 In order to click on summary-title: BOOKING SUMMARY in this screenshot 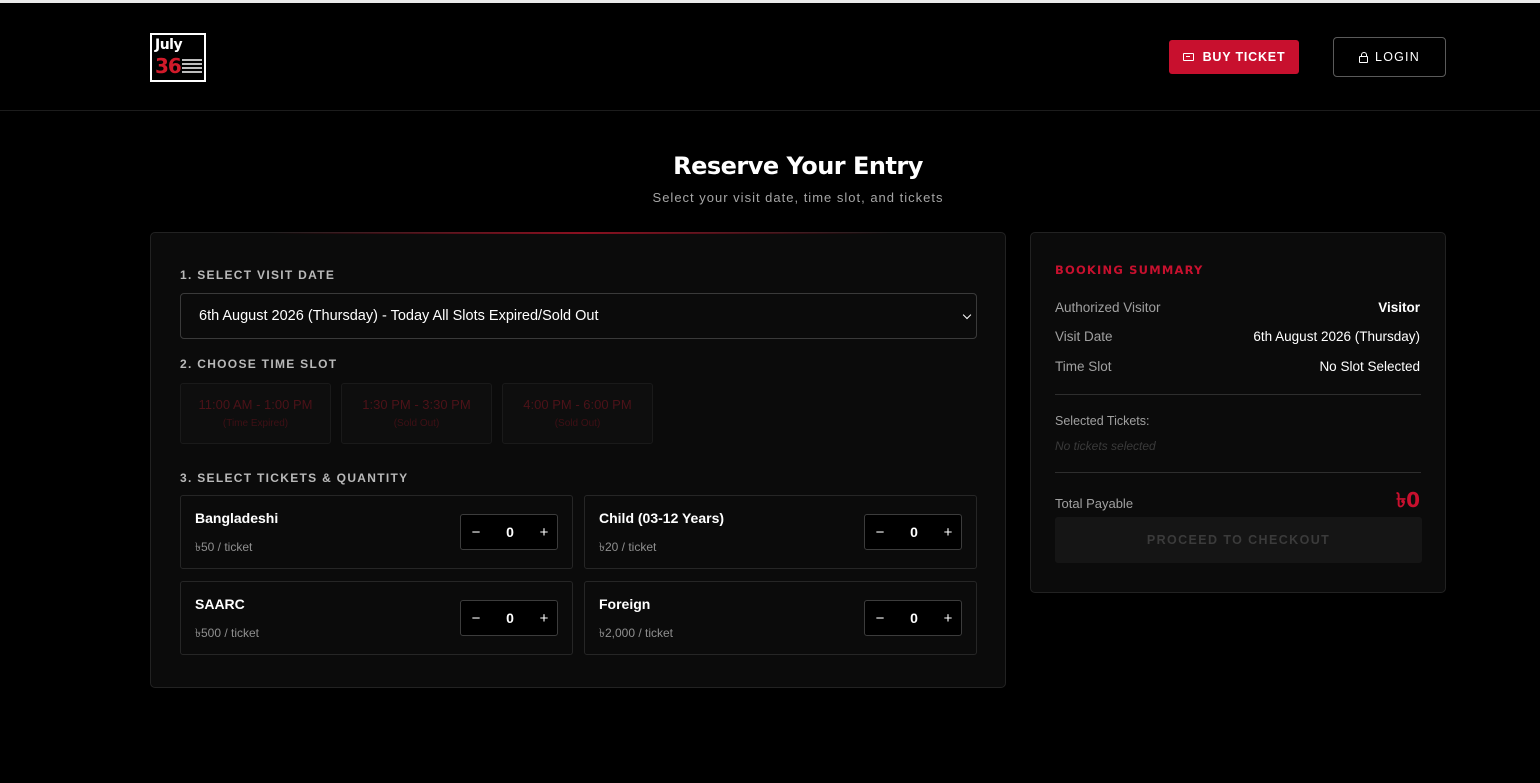, I will do `click(1129, 270)`.